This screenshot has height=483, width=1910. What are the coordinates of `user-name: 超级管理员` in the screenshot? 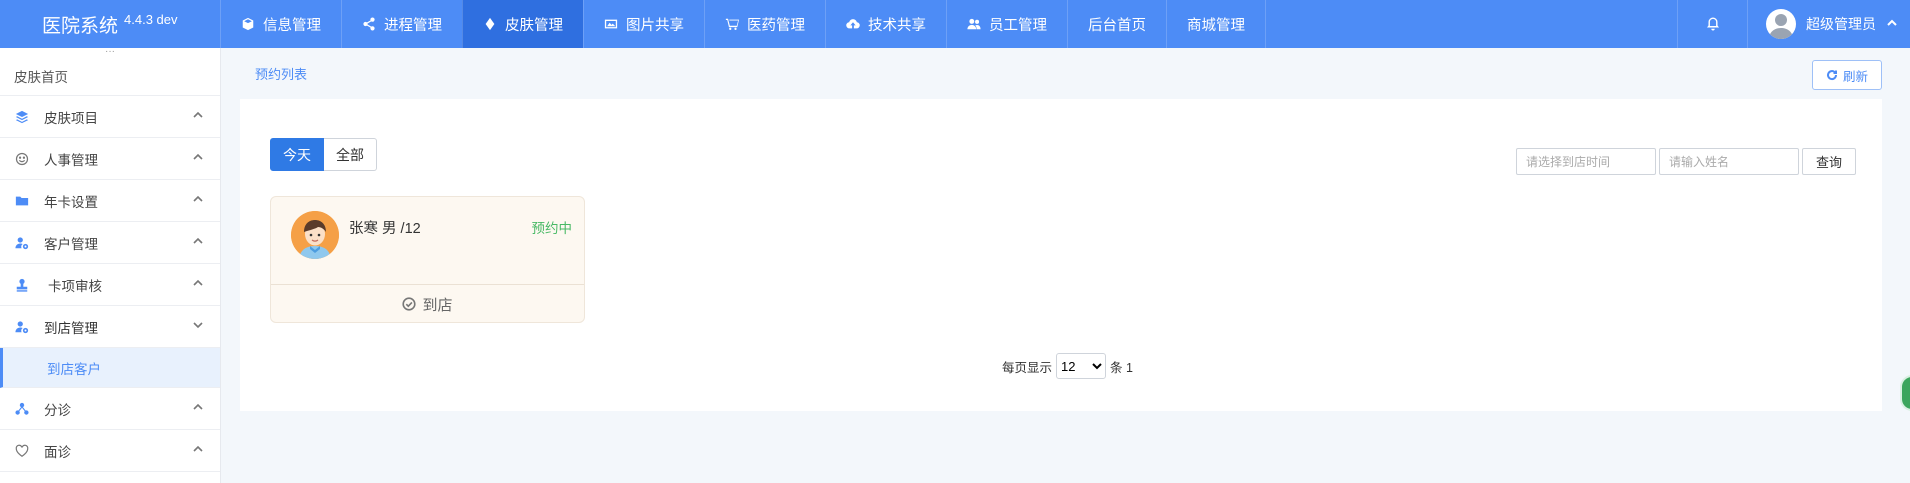 It's located at (1841, 24).